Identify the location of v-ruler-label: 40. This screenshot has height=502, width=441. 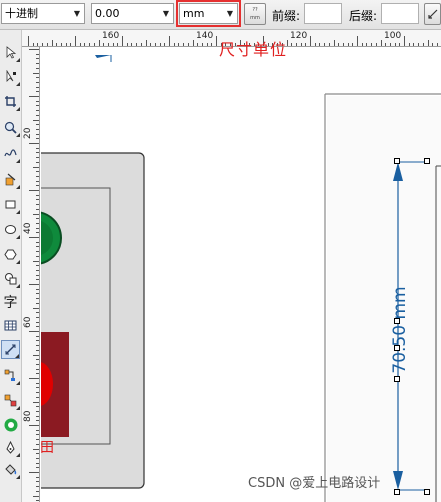
(28, 228).